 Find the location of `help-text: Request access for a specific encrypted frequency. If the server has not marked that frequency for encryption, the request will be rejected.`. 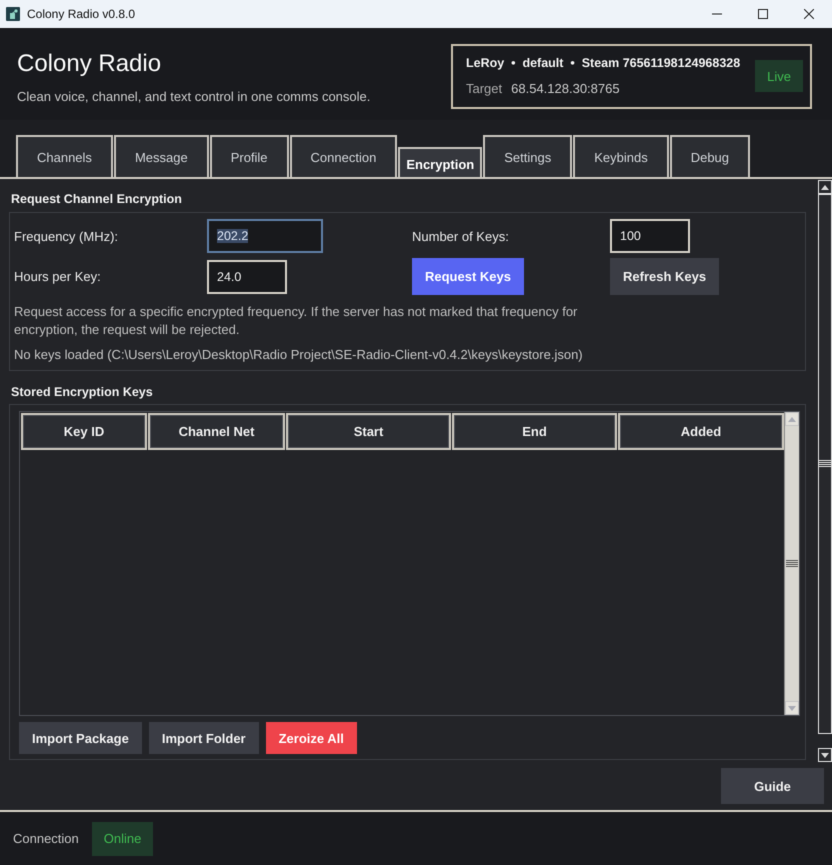

help-text: Request access for a specific encrypted frequency. If the server has not marked that frequency for encryption, the request will be rejected. is located at coordinates (296, 321).